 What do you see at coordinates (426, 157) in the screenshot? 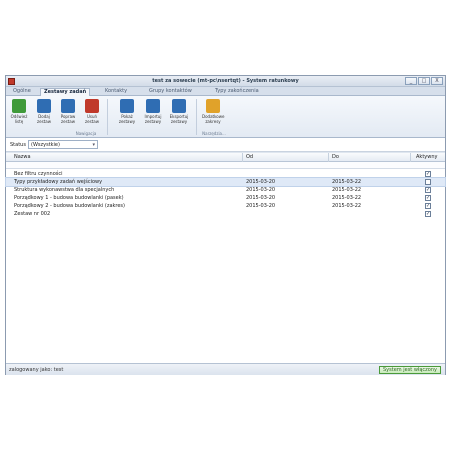
I see `column-header-active: Aktywny` at bounding box center [426, 157].